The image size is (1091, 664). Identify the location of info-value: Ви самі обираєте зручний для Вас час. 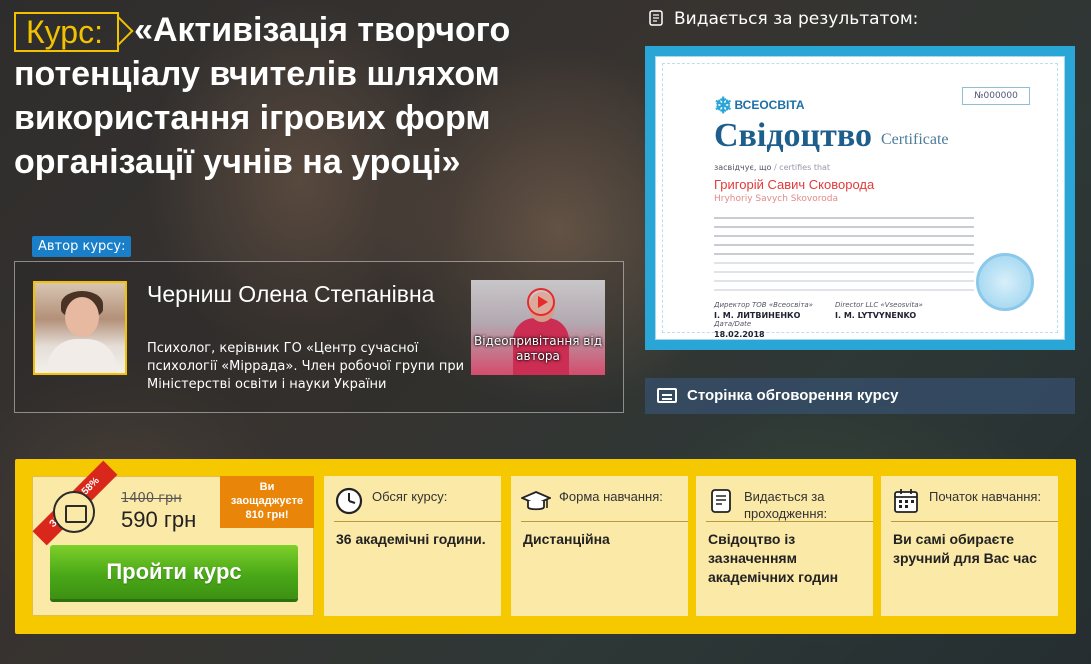
(965, 548).